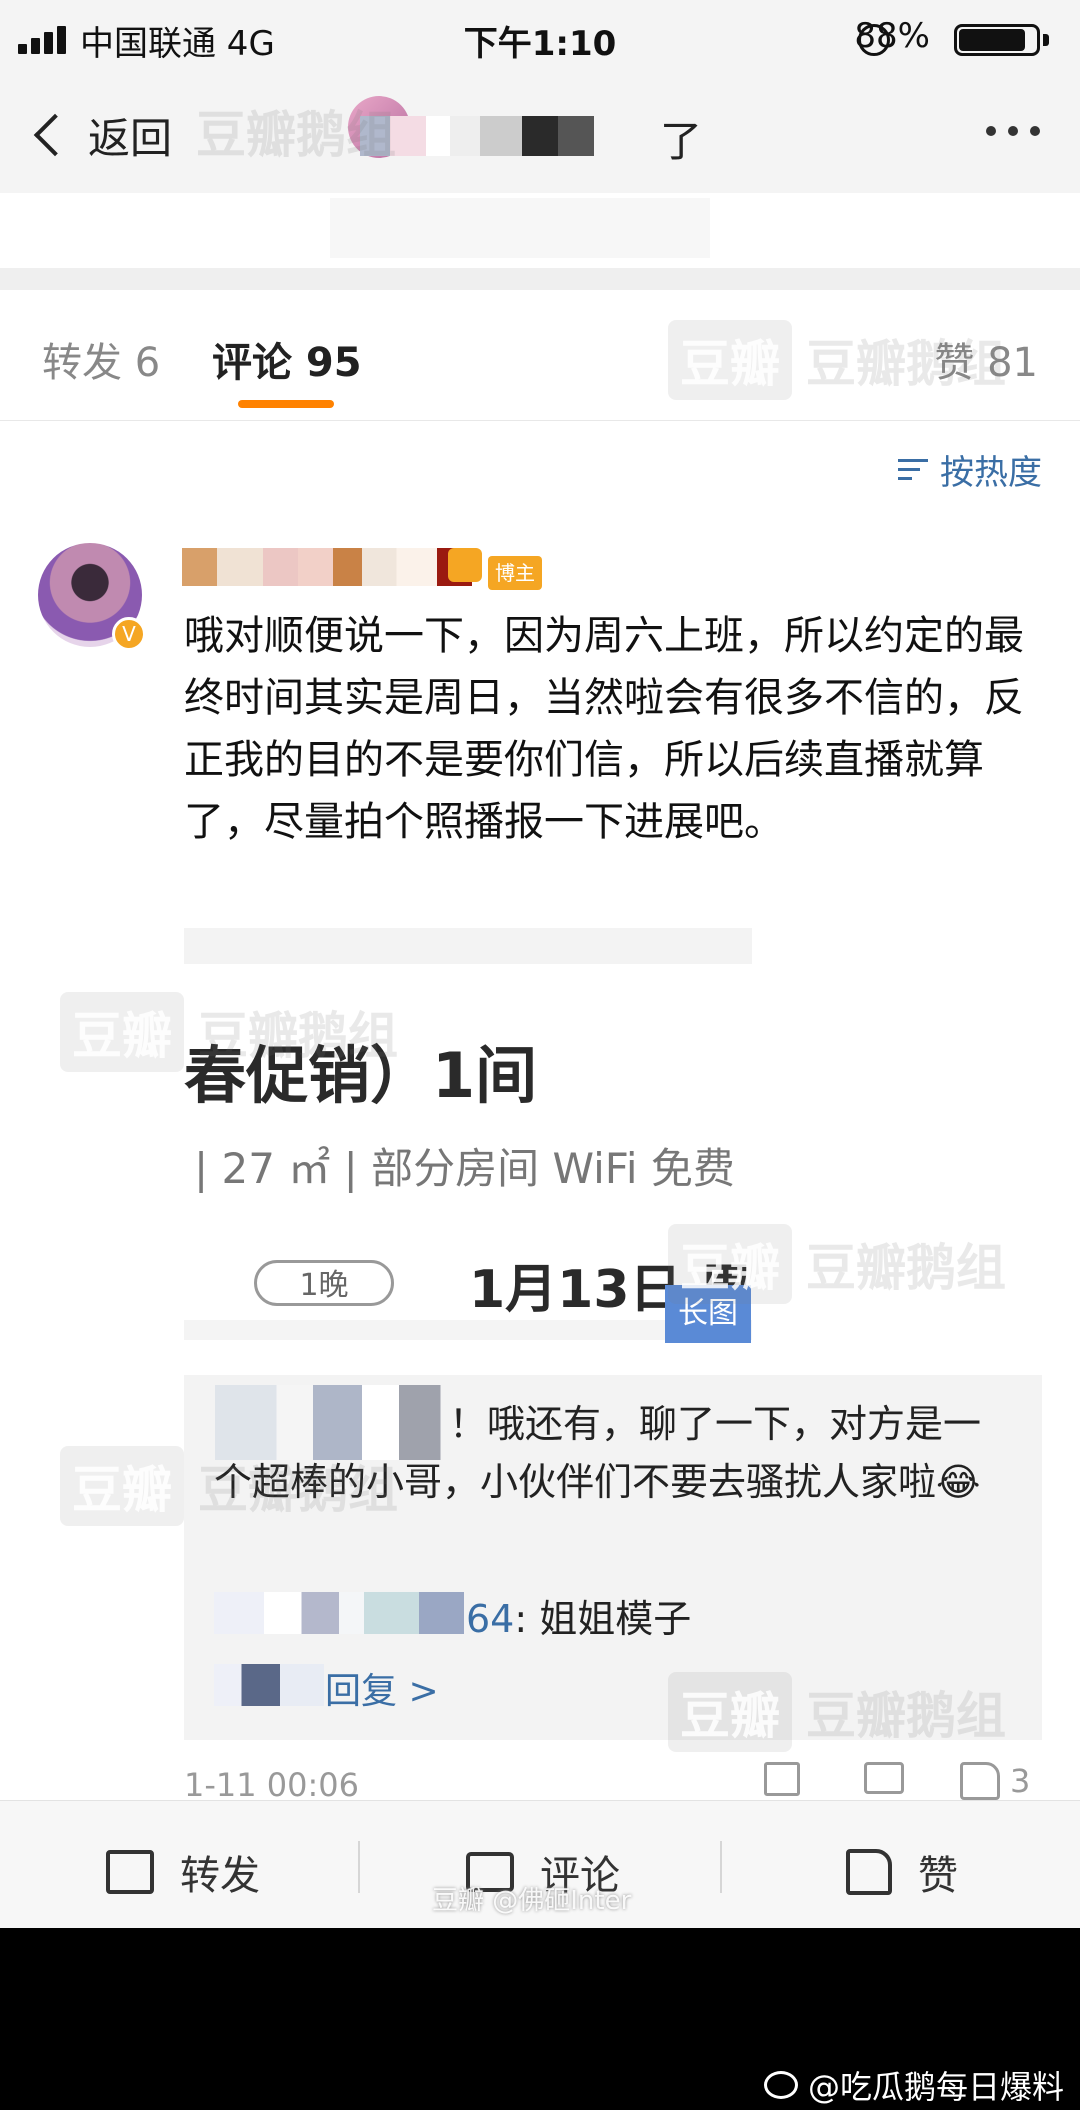 The width and height of the screenshot is (1080, 2110). Describe the element at coordinates (382, 1688) in the screenshot. I see `view-replies-link: 回复 >` at that location.